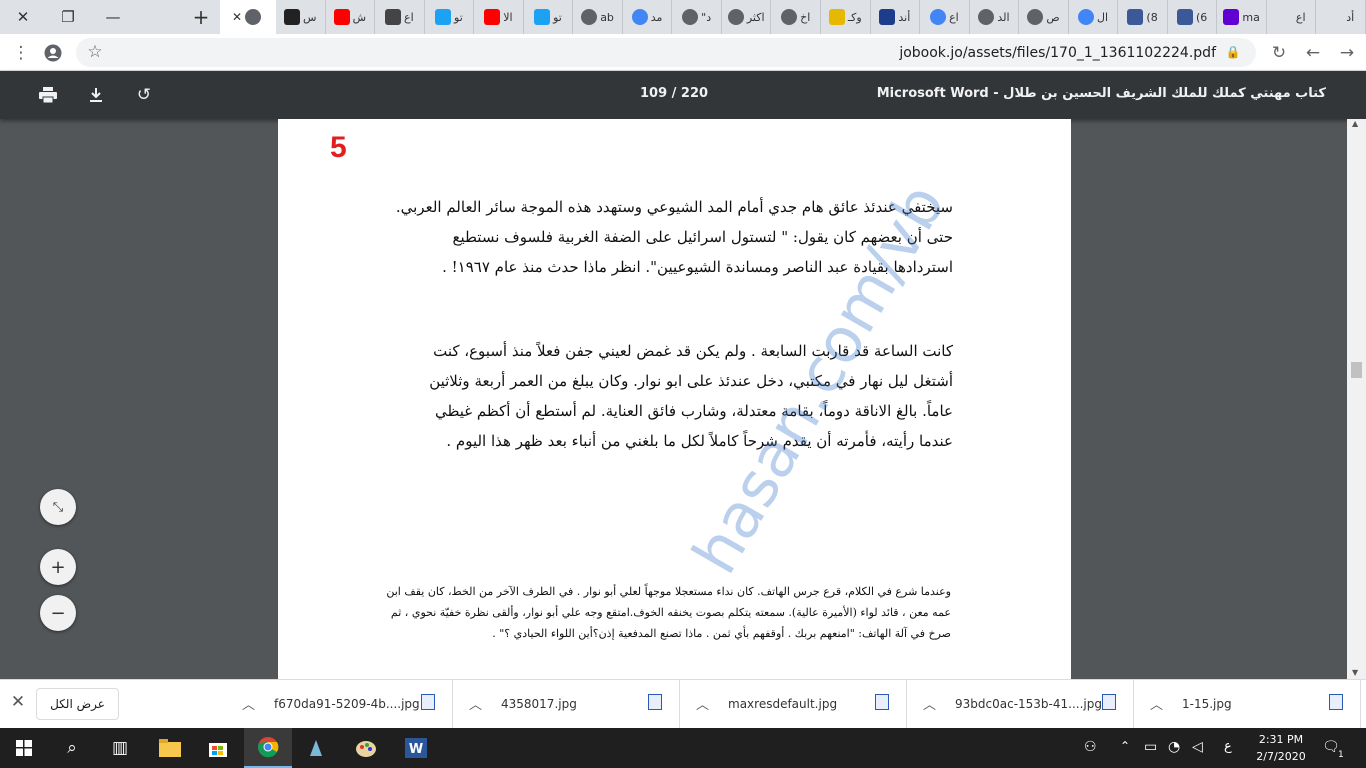  What do you see at coordinates (1201, 17) in the screenshot?
I see `tab-label: (6` at bounding box center [1201, 17].